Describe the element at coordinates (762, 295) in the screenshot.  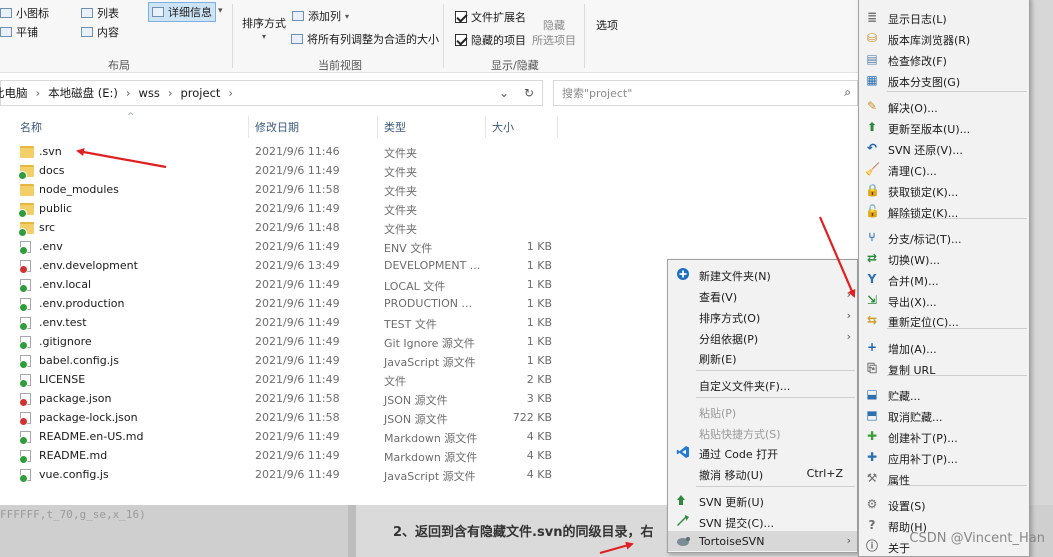
I see `menu-view: 查看(V) ›` at that location.